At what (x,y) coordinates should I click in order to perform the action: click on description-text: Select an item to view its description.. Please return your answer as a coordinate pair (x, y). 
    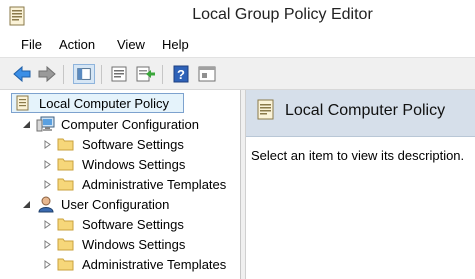
    Looking at the image, I should click on (358, 155).